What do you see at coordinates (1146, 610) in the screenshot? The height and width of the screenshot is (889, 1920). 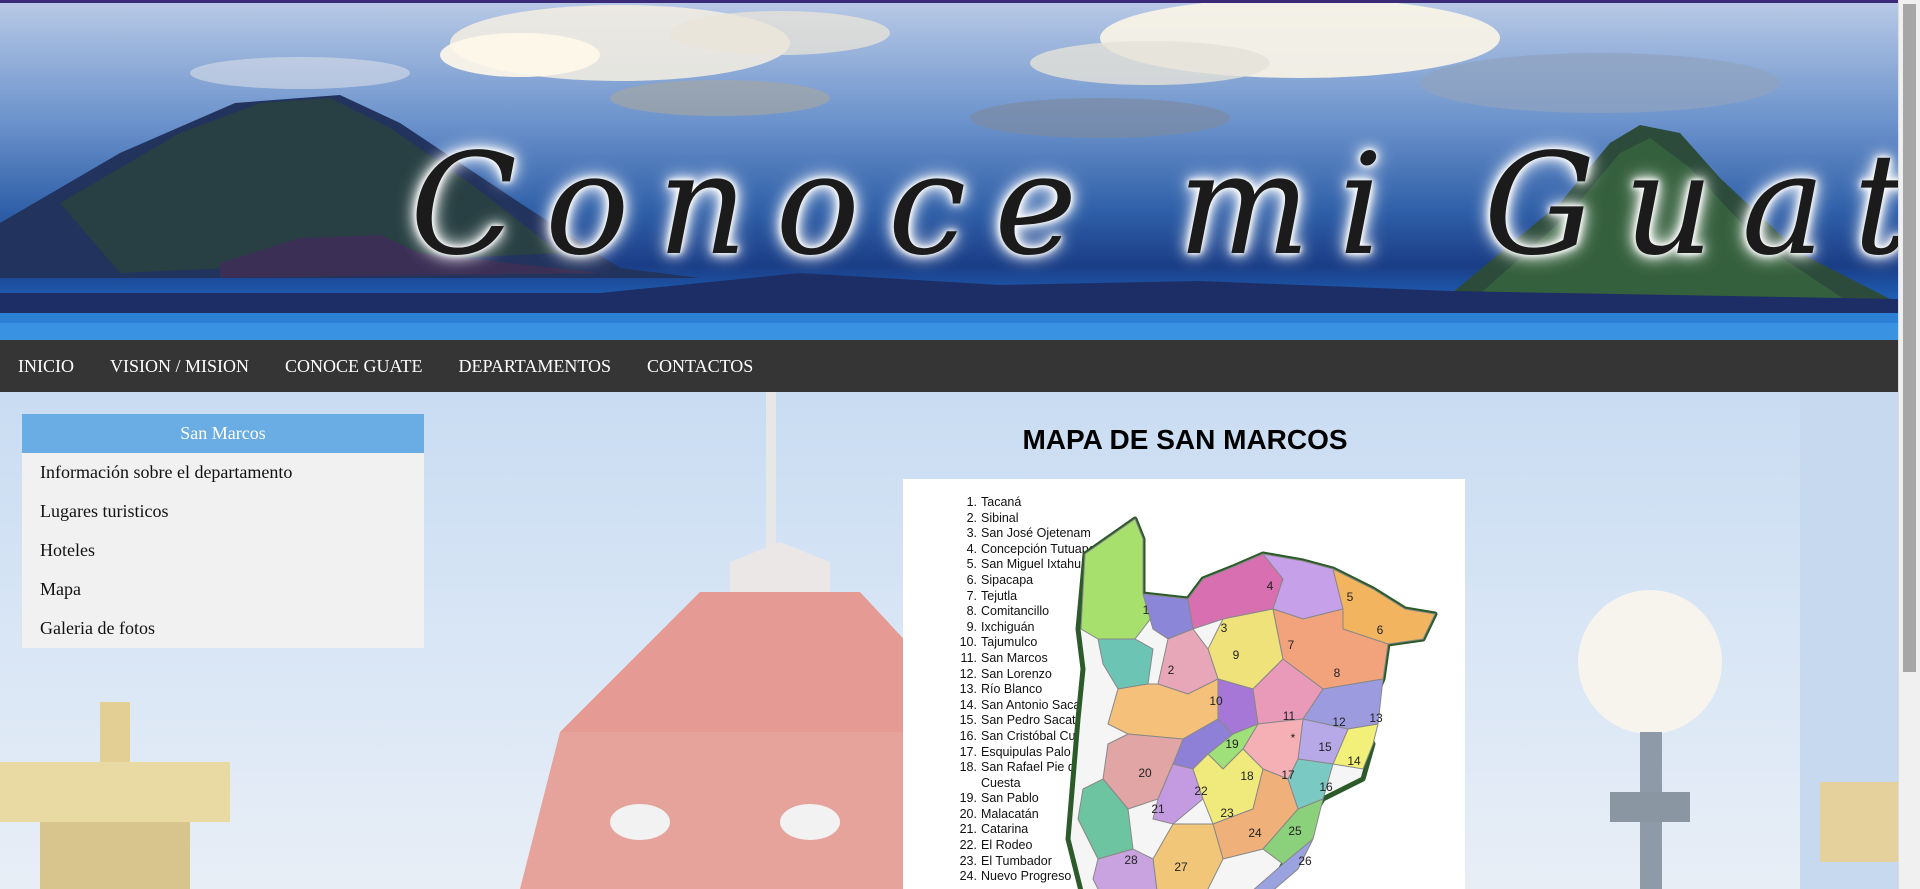 I see `map-label-1: 1` at bounding box center [1146, 610].